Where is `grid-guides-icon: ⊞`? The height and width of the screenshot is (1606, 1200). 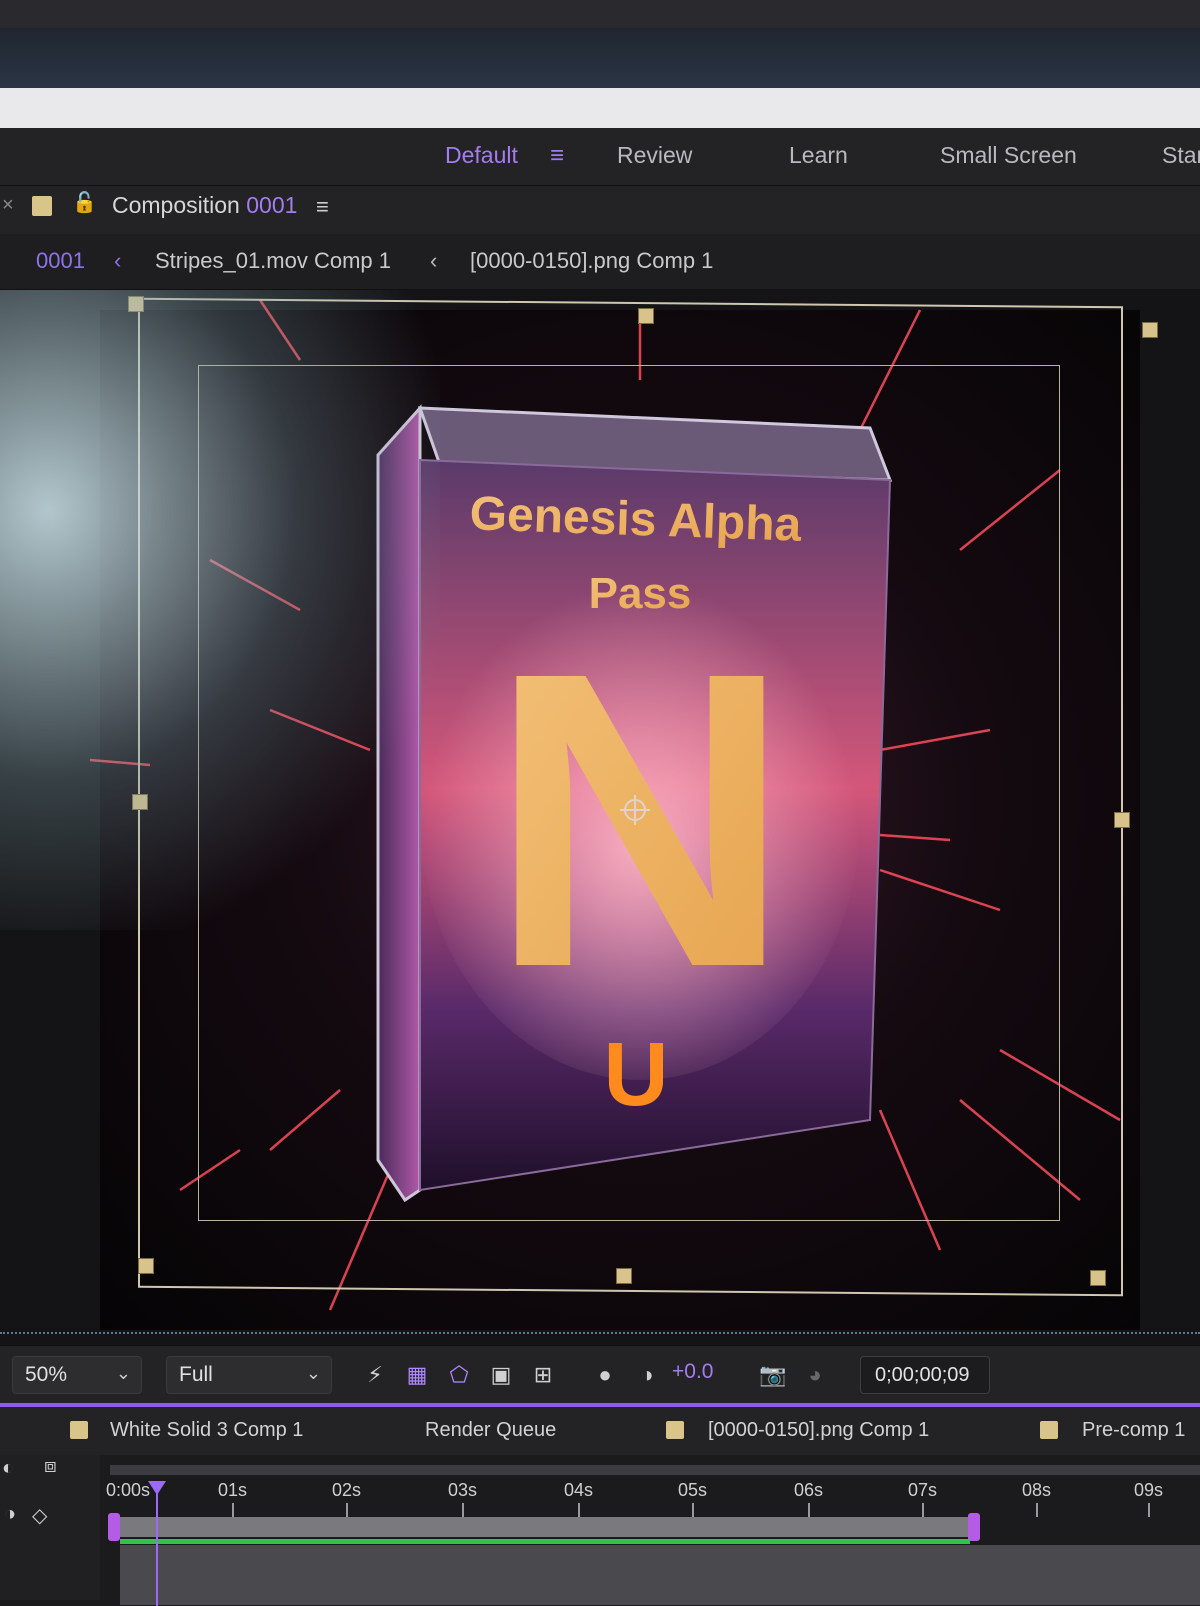
grid-guides-icon: ⊞ is located at coordinates (543, 1375).